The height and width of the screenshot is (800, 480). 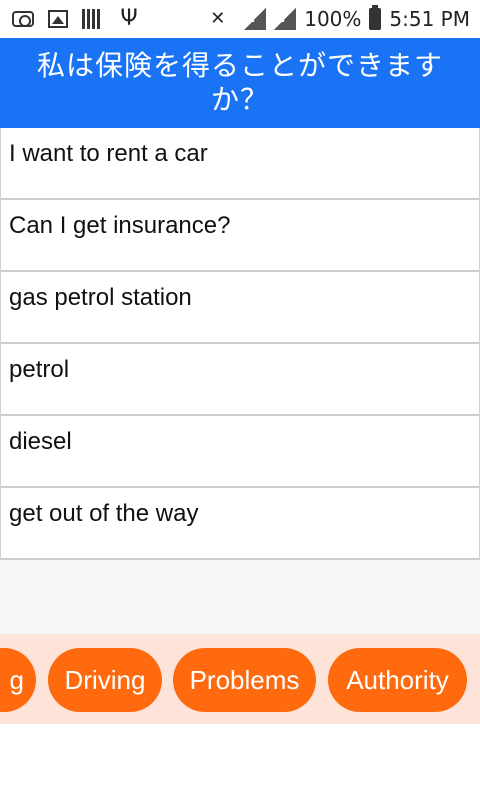 What do you see at coordinates (244, 680) in the screenshot?
I see `category-chip-problems: Problems` at bounding box center [244, 680].